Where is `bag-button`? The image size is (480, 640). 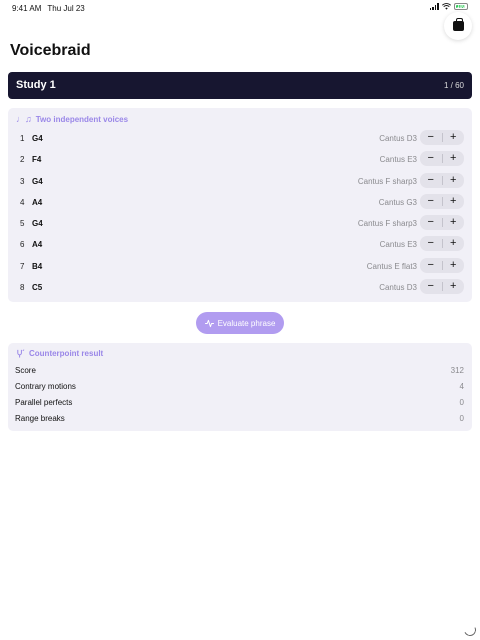 bag-button is located at coordinates (458, 26).